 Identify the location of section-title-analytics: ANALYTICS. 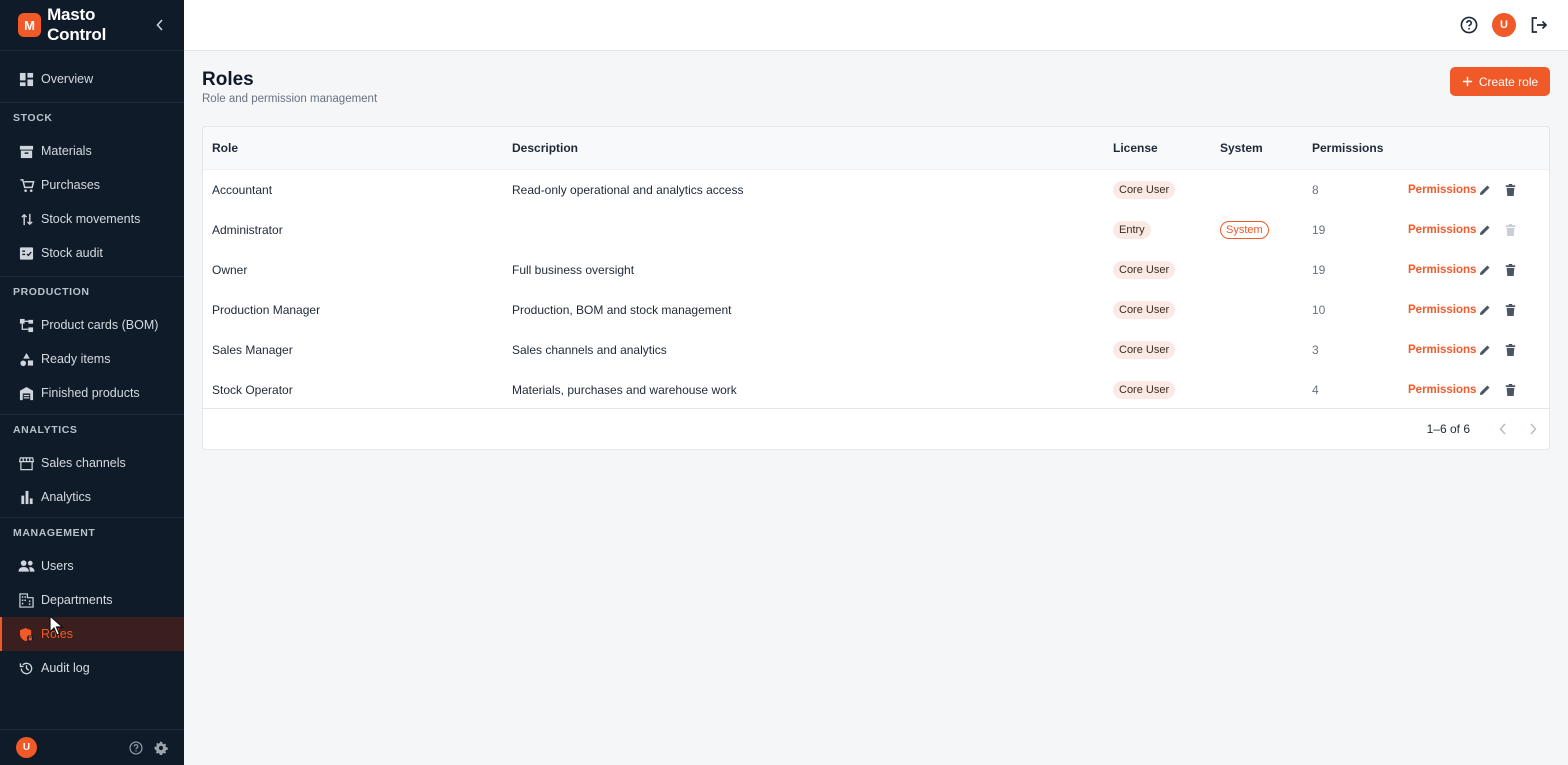
(92, 429).